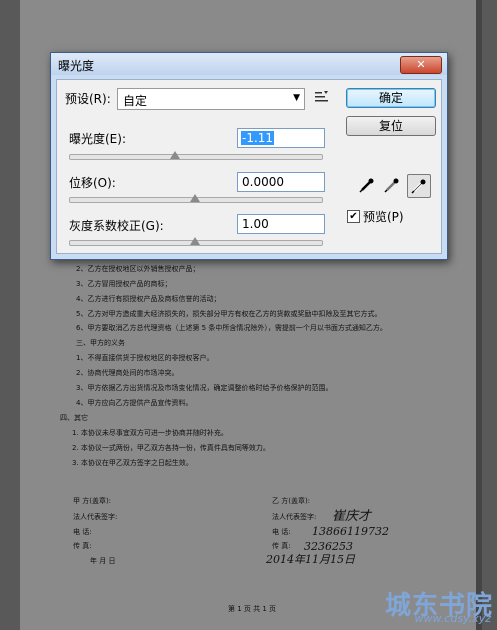  Describe the element at coordinates (328, 546) in the screenshot. I see `handwritten-fax: 3236253` at that location.